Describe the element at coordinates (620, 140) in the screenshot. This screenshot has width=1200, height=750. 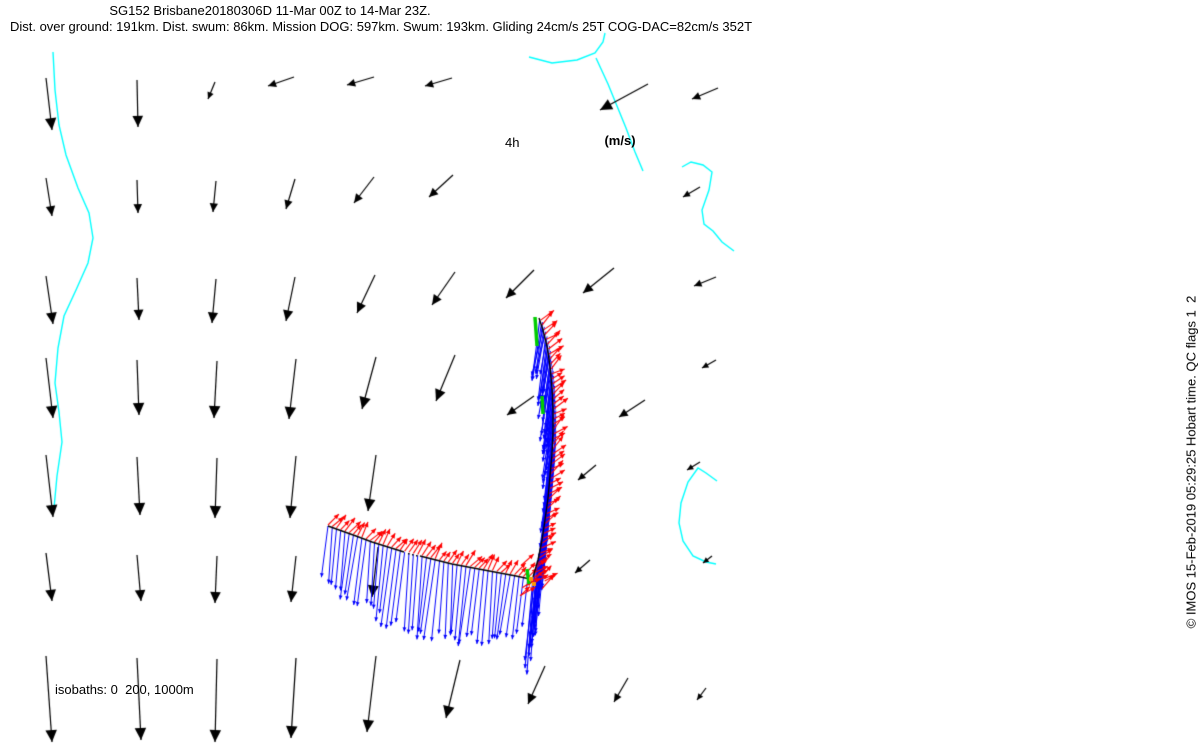
I see `legend-colorbar-title: (m/s)` at that location.